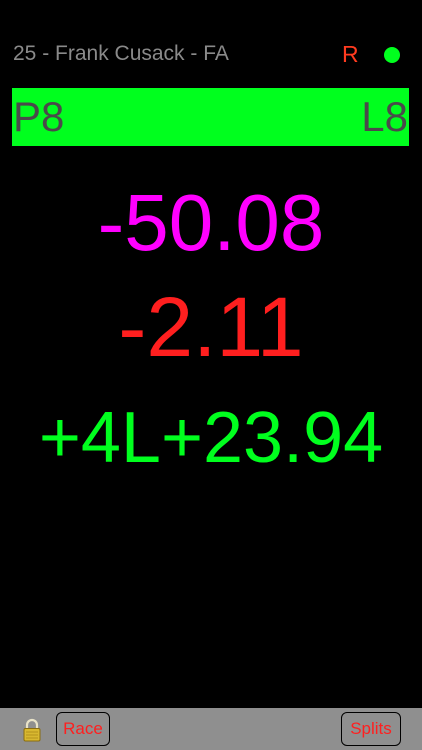 The height and width of the screenshot is (750, 422). Describe the element at coordinates (371, 729) in the screenshot. I see `splits-button: Splits` at that location.